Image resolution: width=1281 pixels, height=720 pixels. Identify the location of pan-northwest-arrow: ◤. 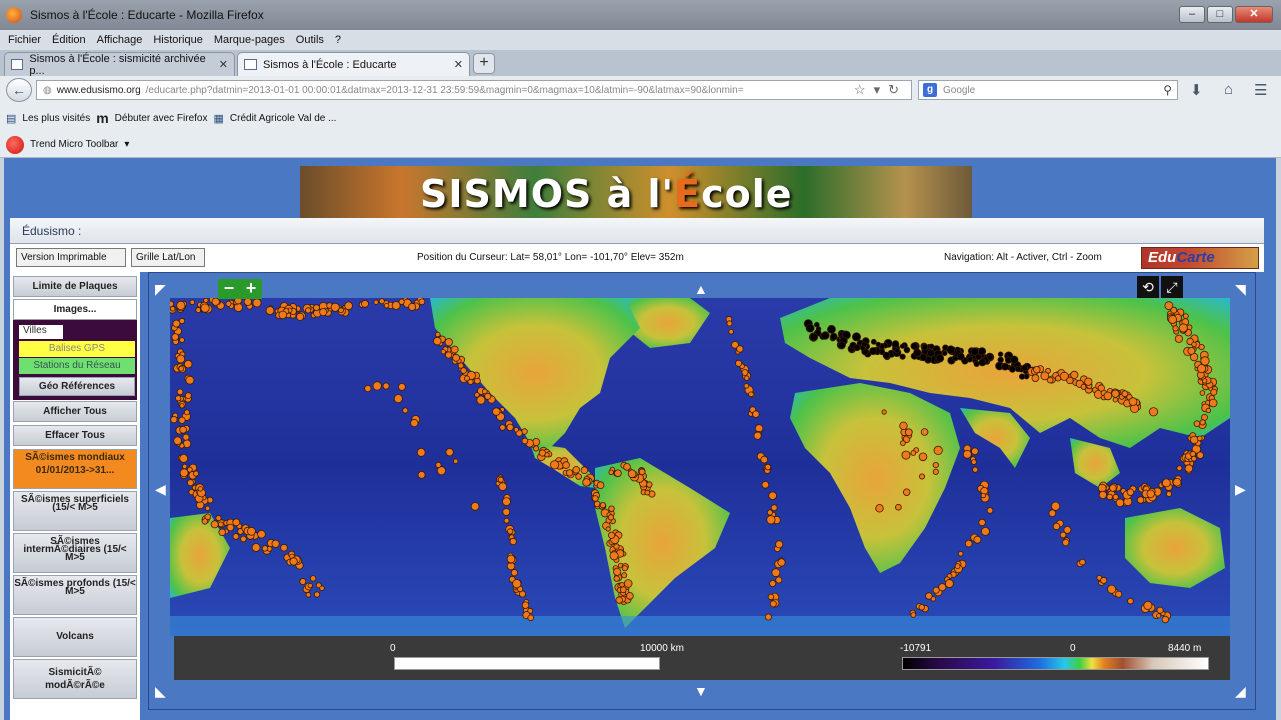
(160, 289).